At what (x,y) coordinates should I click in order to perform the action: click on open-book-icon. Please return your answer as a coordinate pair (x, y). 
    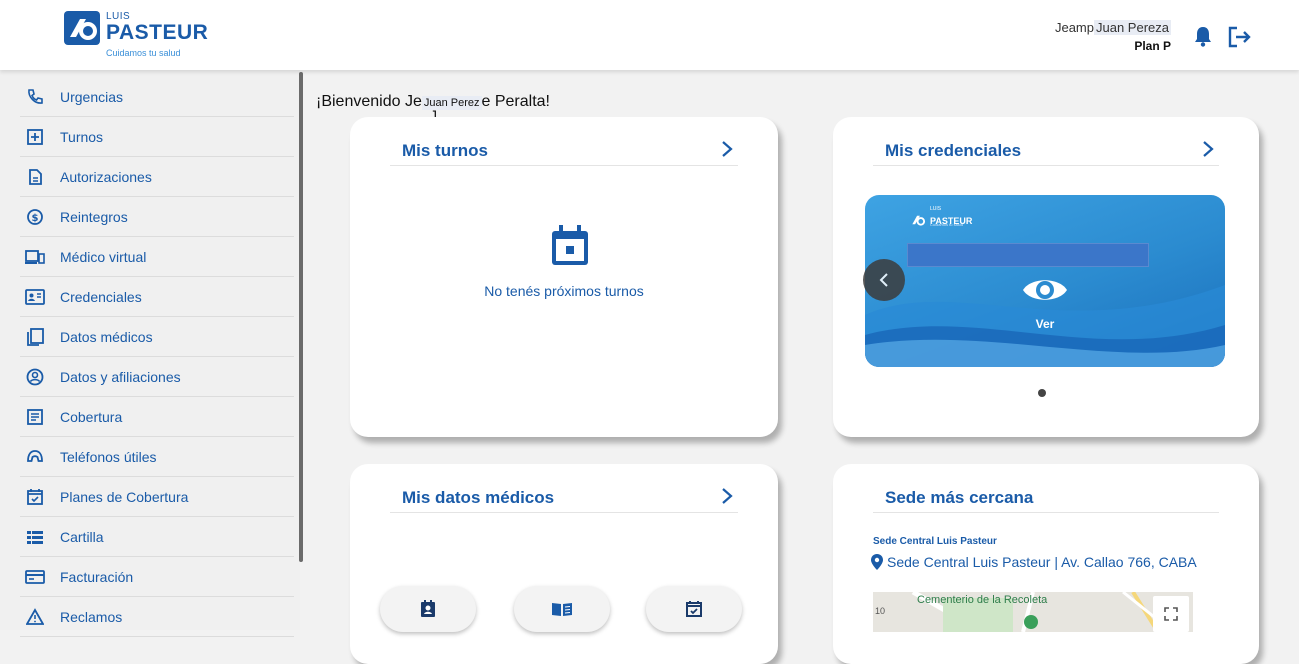
    Looking at the image, I should click on (562, 609).